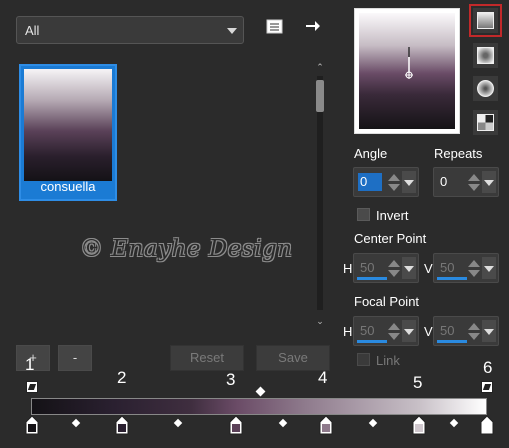  Describe the element at coordinates (68, 125) in the screenshot. I see `gradient-swatch` at that location.